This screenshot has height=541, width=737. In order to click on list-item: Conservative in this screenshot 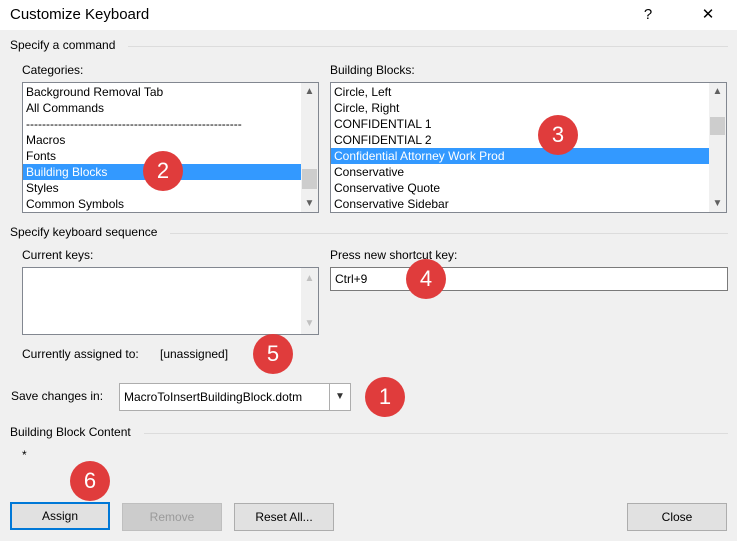, I will do `click(528, 172)`.